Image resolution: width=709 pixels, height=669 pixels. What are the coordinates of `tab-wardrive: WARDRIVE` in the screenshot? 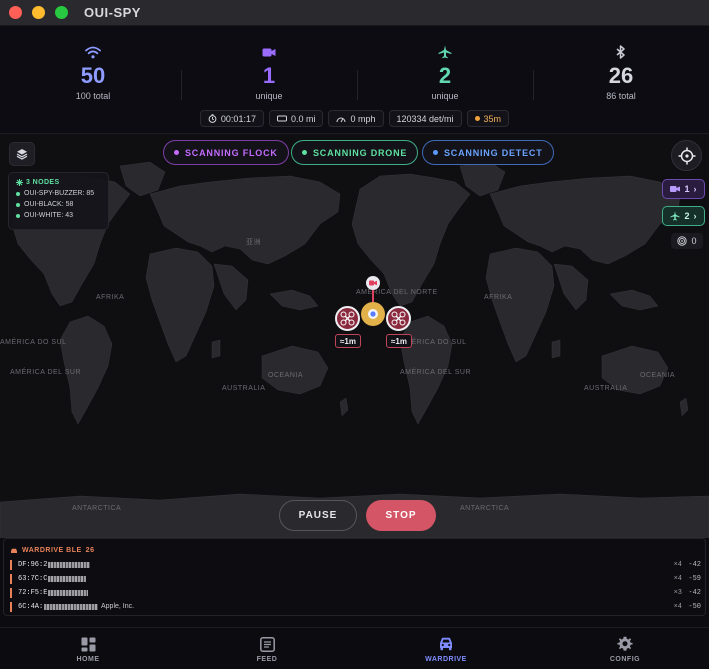 It's located at (446, 649).